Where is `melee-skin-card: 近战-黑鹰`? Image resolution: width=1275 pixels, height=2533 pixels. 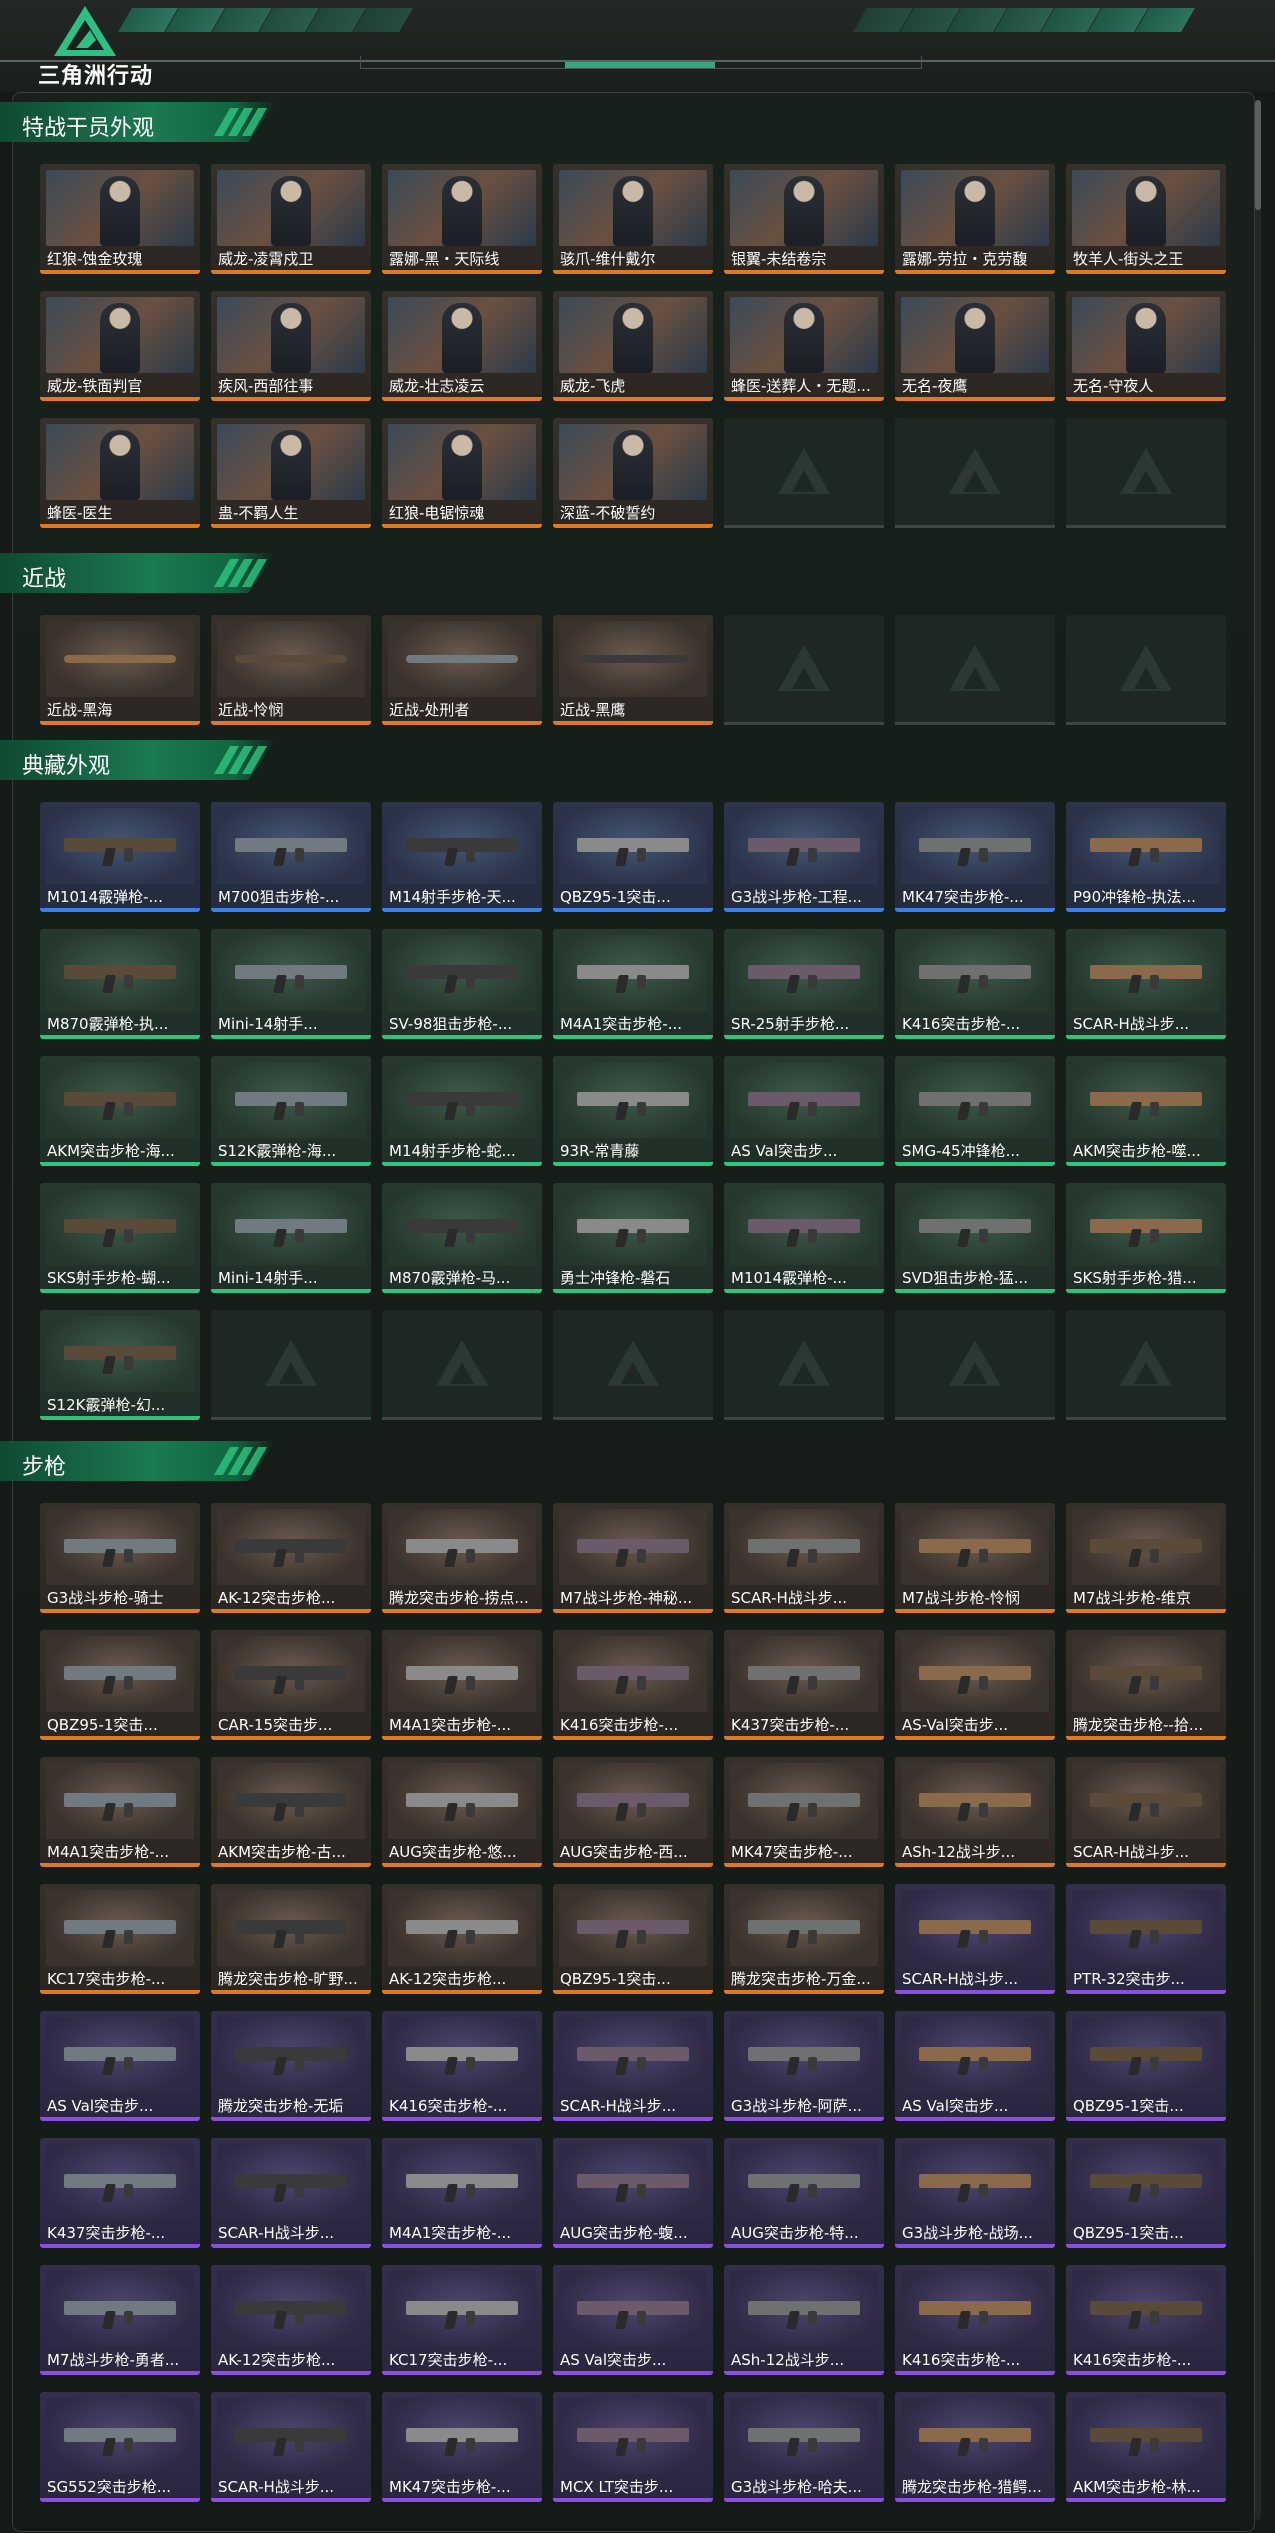
melee-skin-card: 近战-黑鹰 is located at coordinates (633, 670).